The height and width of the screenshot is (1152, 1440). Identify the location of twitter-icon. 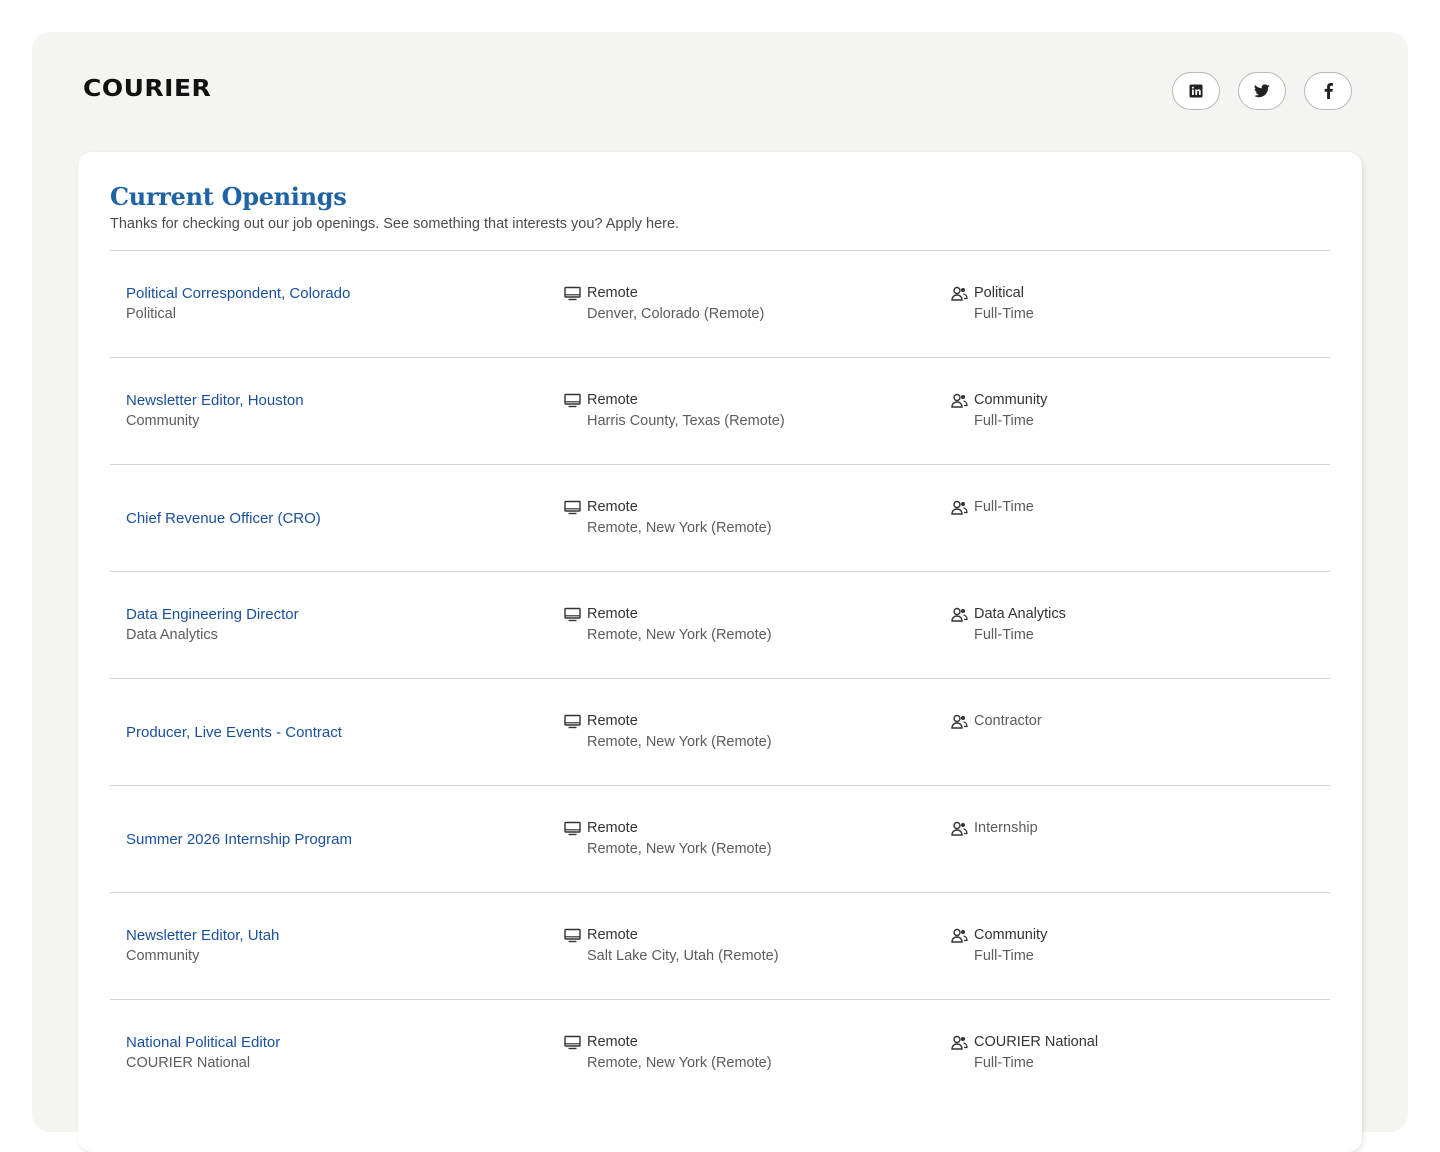
(1262, 91).